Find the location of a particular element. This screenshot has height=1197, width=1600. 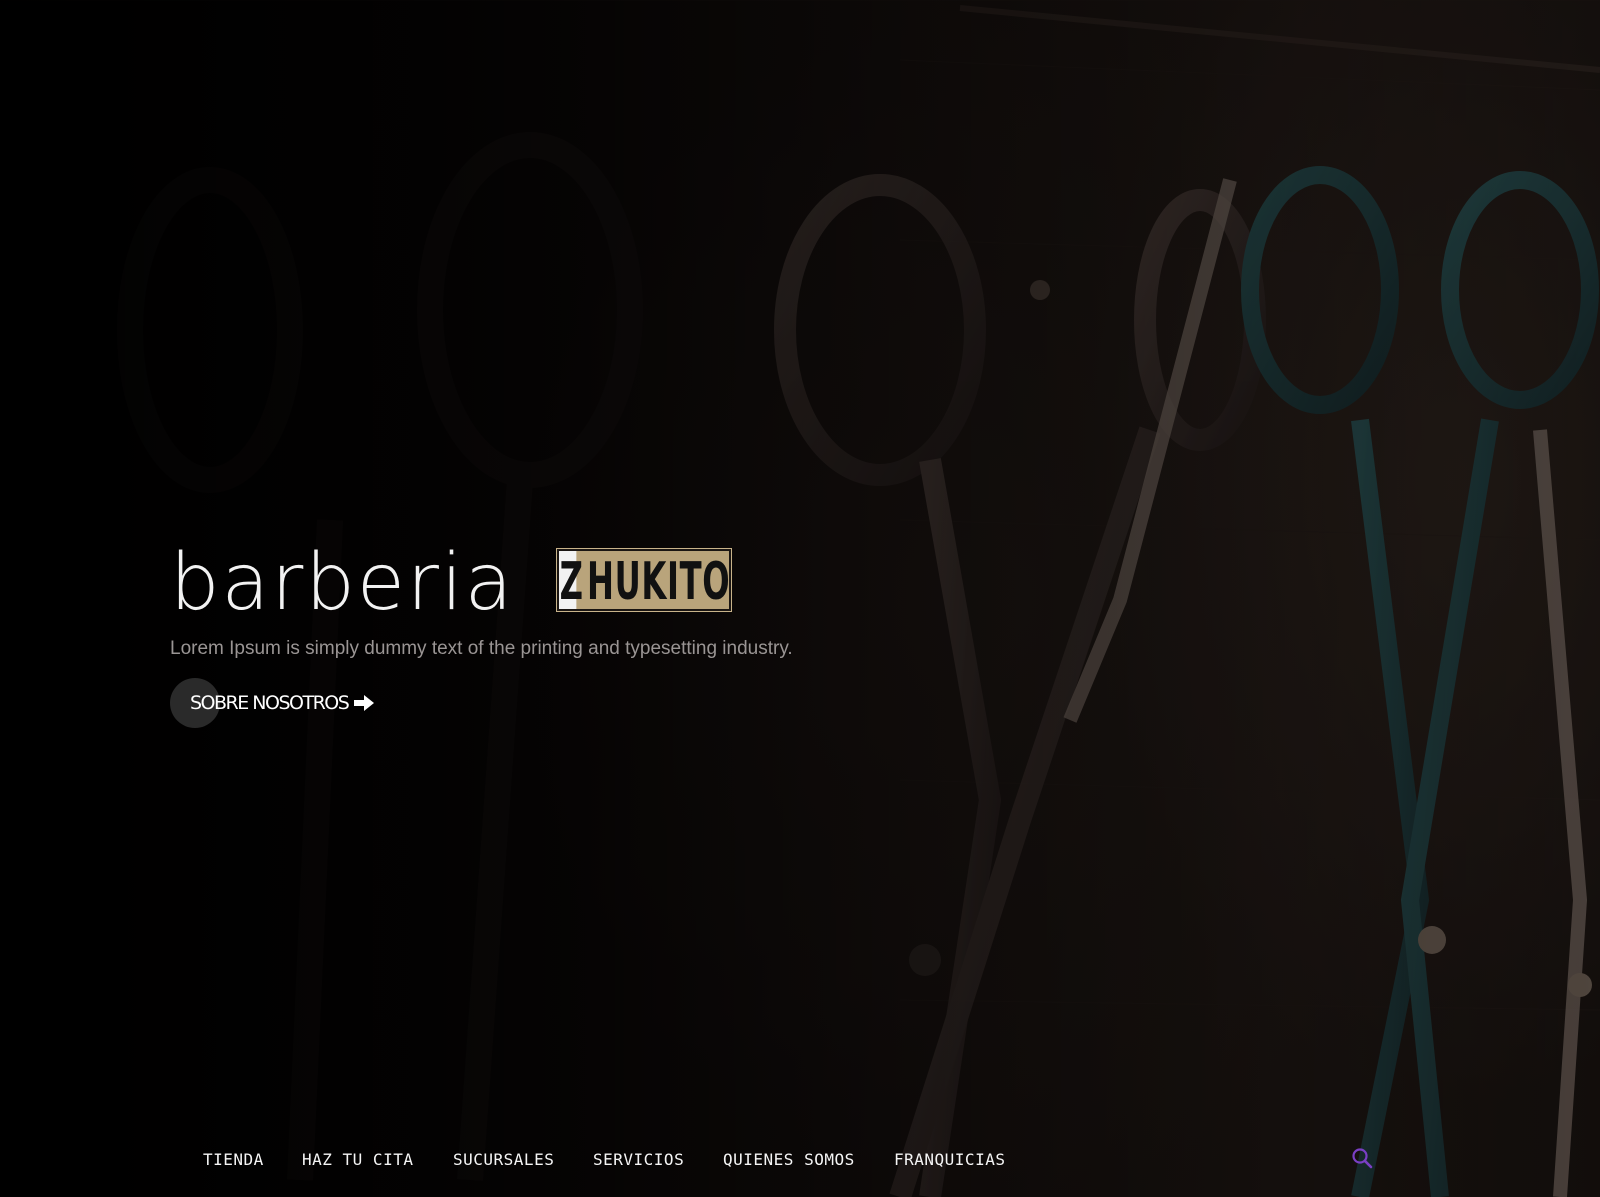

brand-logo-first-letter: Z is located at coordinates (571, 581).